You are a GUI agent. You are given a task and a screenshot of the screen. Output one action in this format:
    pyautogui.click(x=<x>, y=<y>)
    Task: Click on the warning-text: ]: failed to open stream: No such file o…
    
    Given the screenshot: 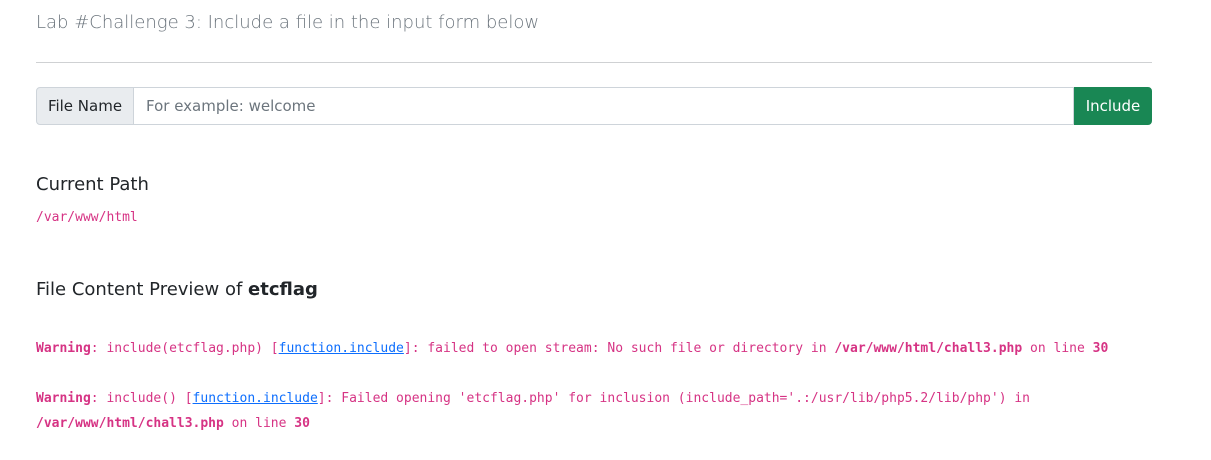 What is the action you would take?
    pyautogui.click(x=619, y=348)
    